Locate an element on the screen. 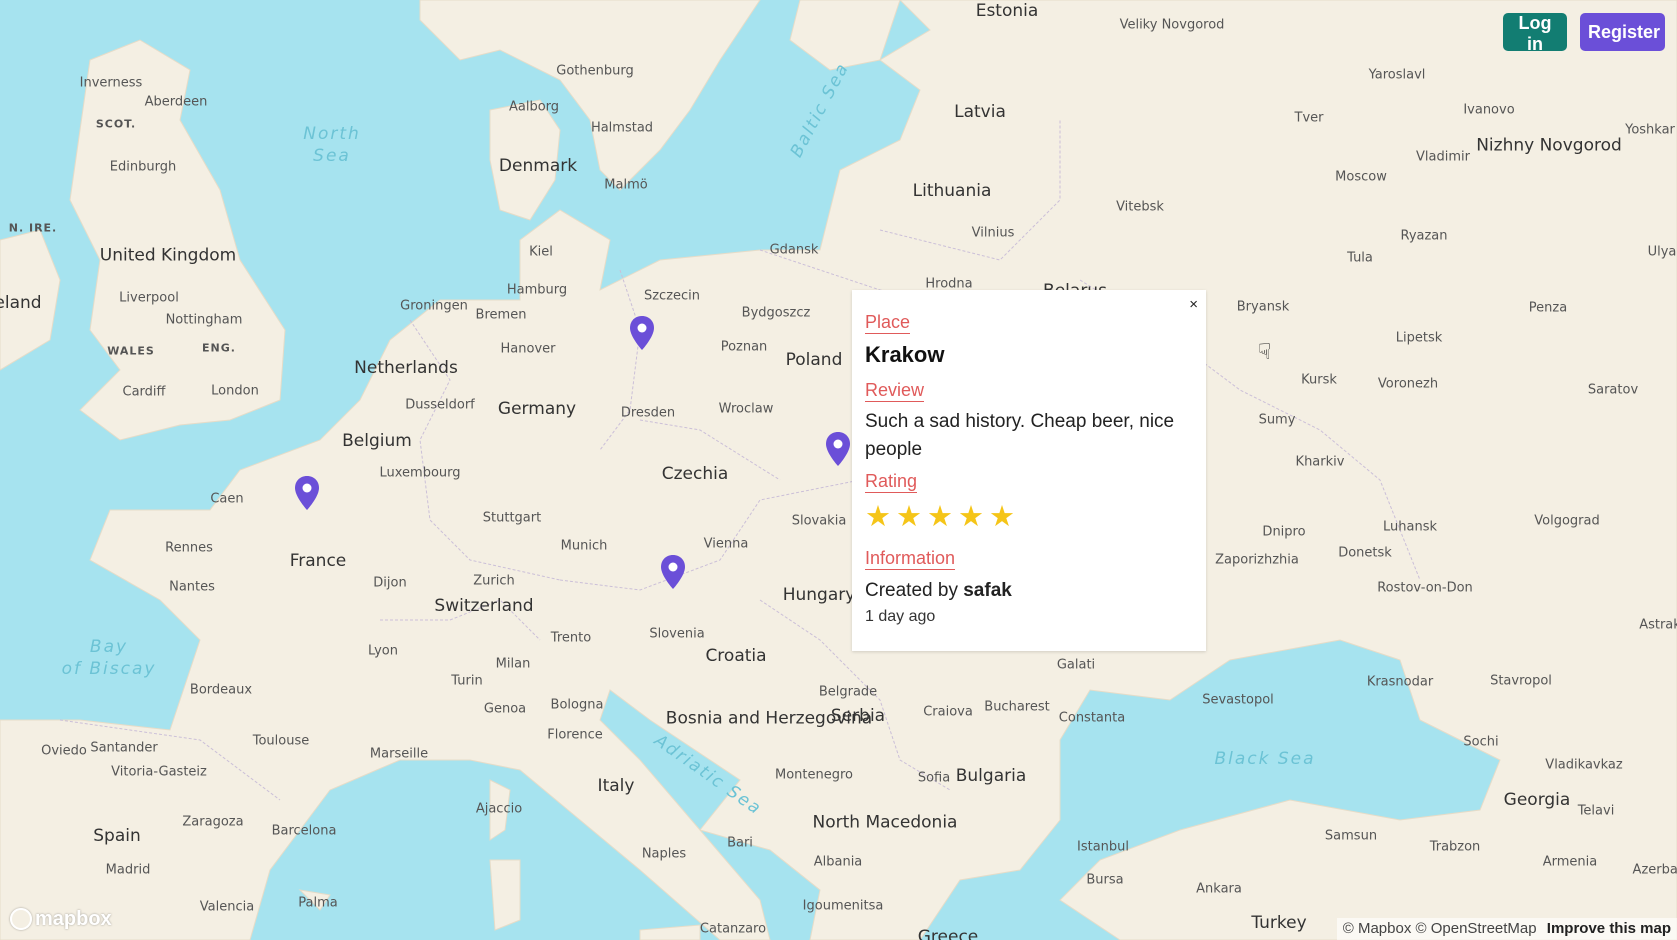  rating-label: Rating is located at coordinates (891, 482).